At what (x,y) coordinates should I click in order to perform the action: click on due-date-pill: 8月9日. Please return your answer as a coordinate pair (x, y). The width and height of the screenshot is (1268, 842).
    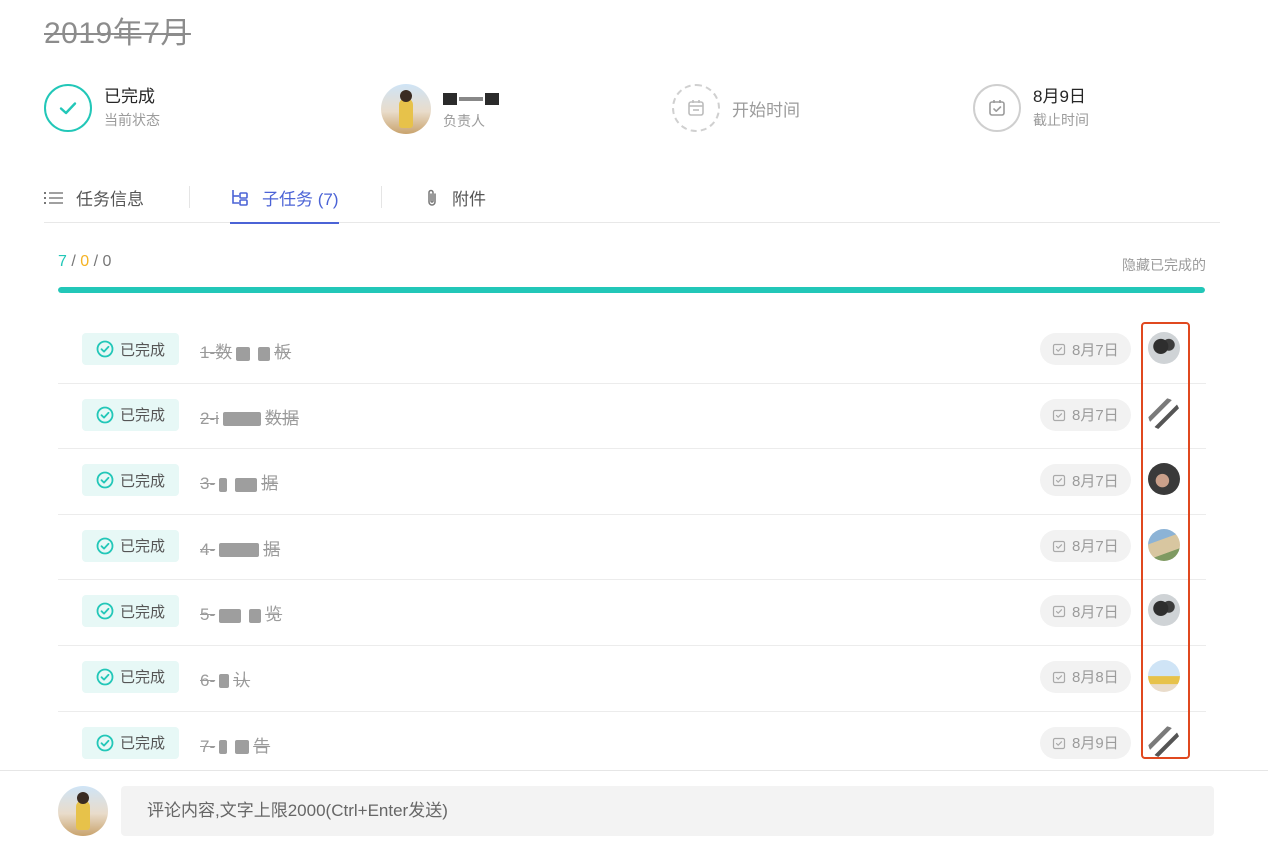
    Looking at the image, I should click on (1085, 742).